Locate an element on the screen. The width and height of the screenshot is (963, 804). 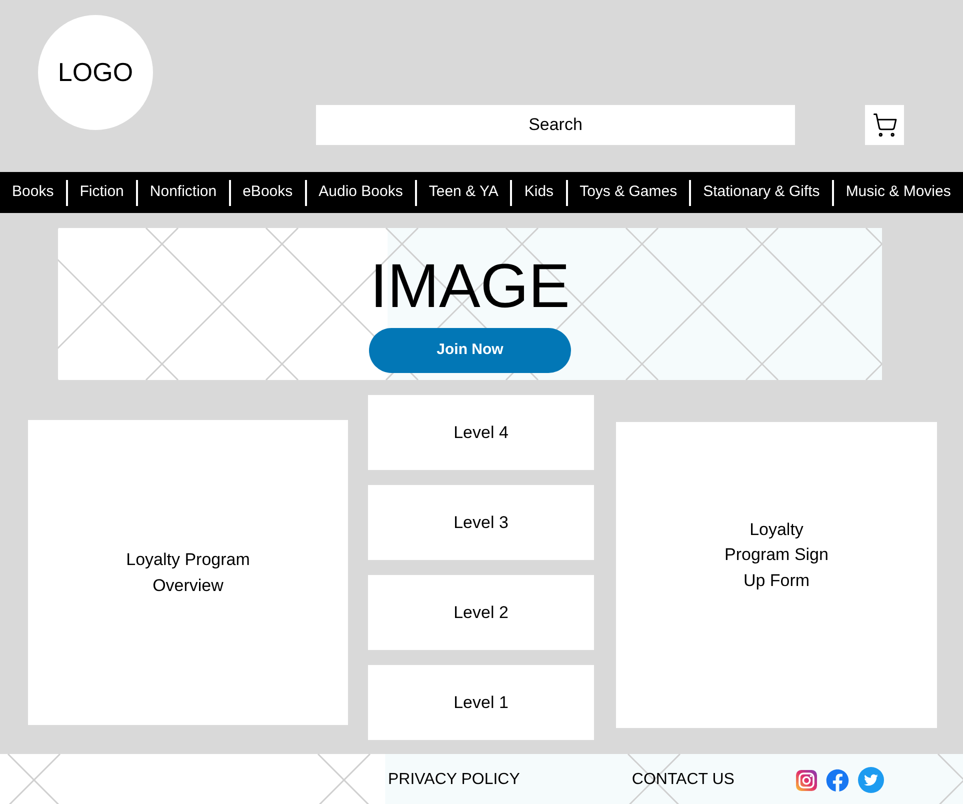
banner-title: IMAGE is located at coordinates (470, 287).